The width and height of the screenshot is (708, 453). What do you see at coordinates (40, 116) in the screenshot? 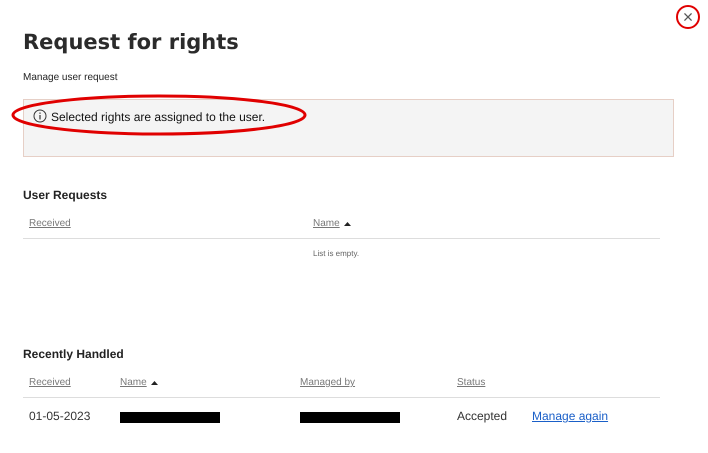
I see `info-icon` at bounding box center [40, 116].